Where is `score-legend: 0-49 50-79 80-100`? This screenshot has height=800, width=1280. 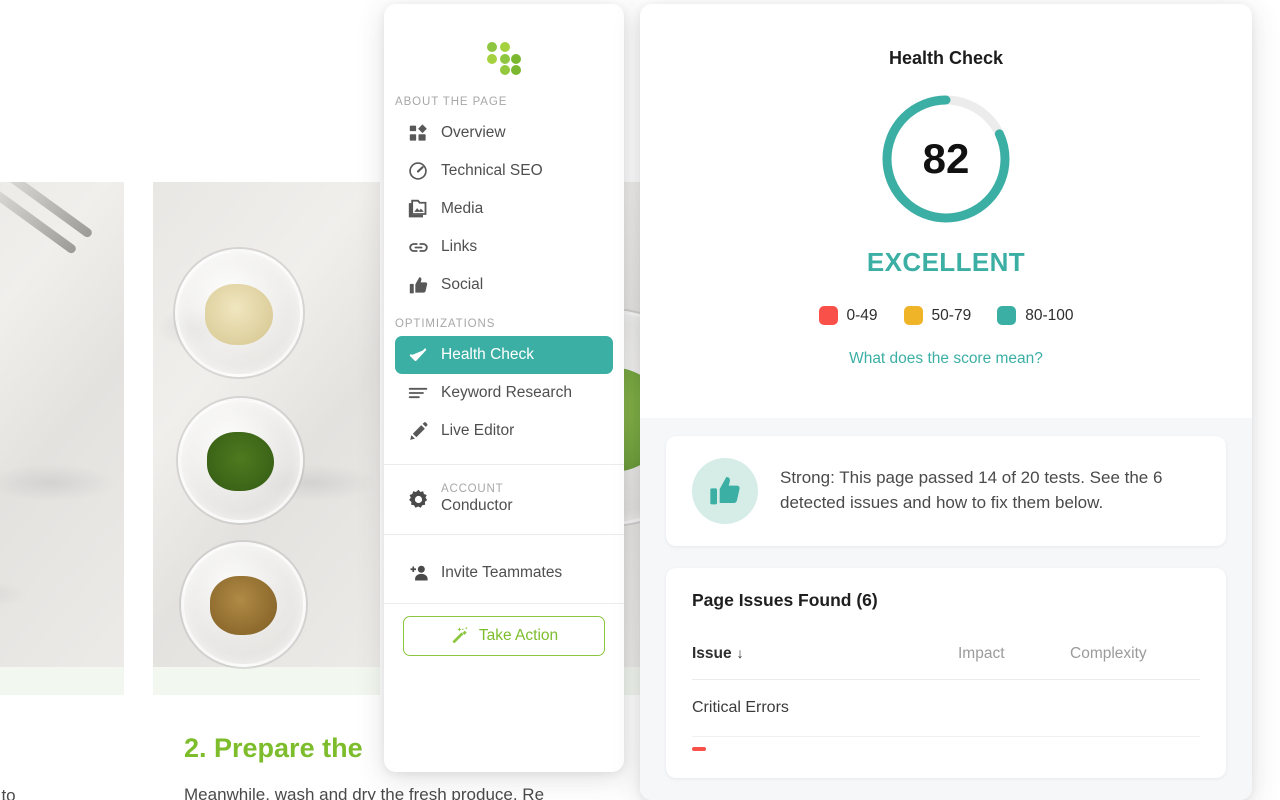
score-legend: 0-49 50-79 80-100 is located at coordinates (946, 315).